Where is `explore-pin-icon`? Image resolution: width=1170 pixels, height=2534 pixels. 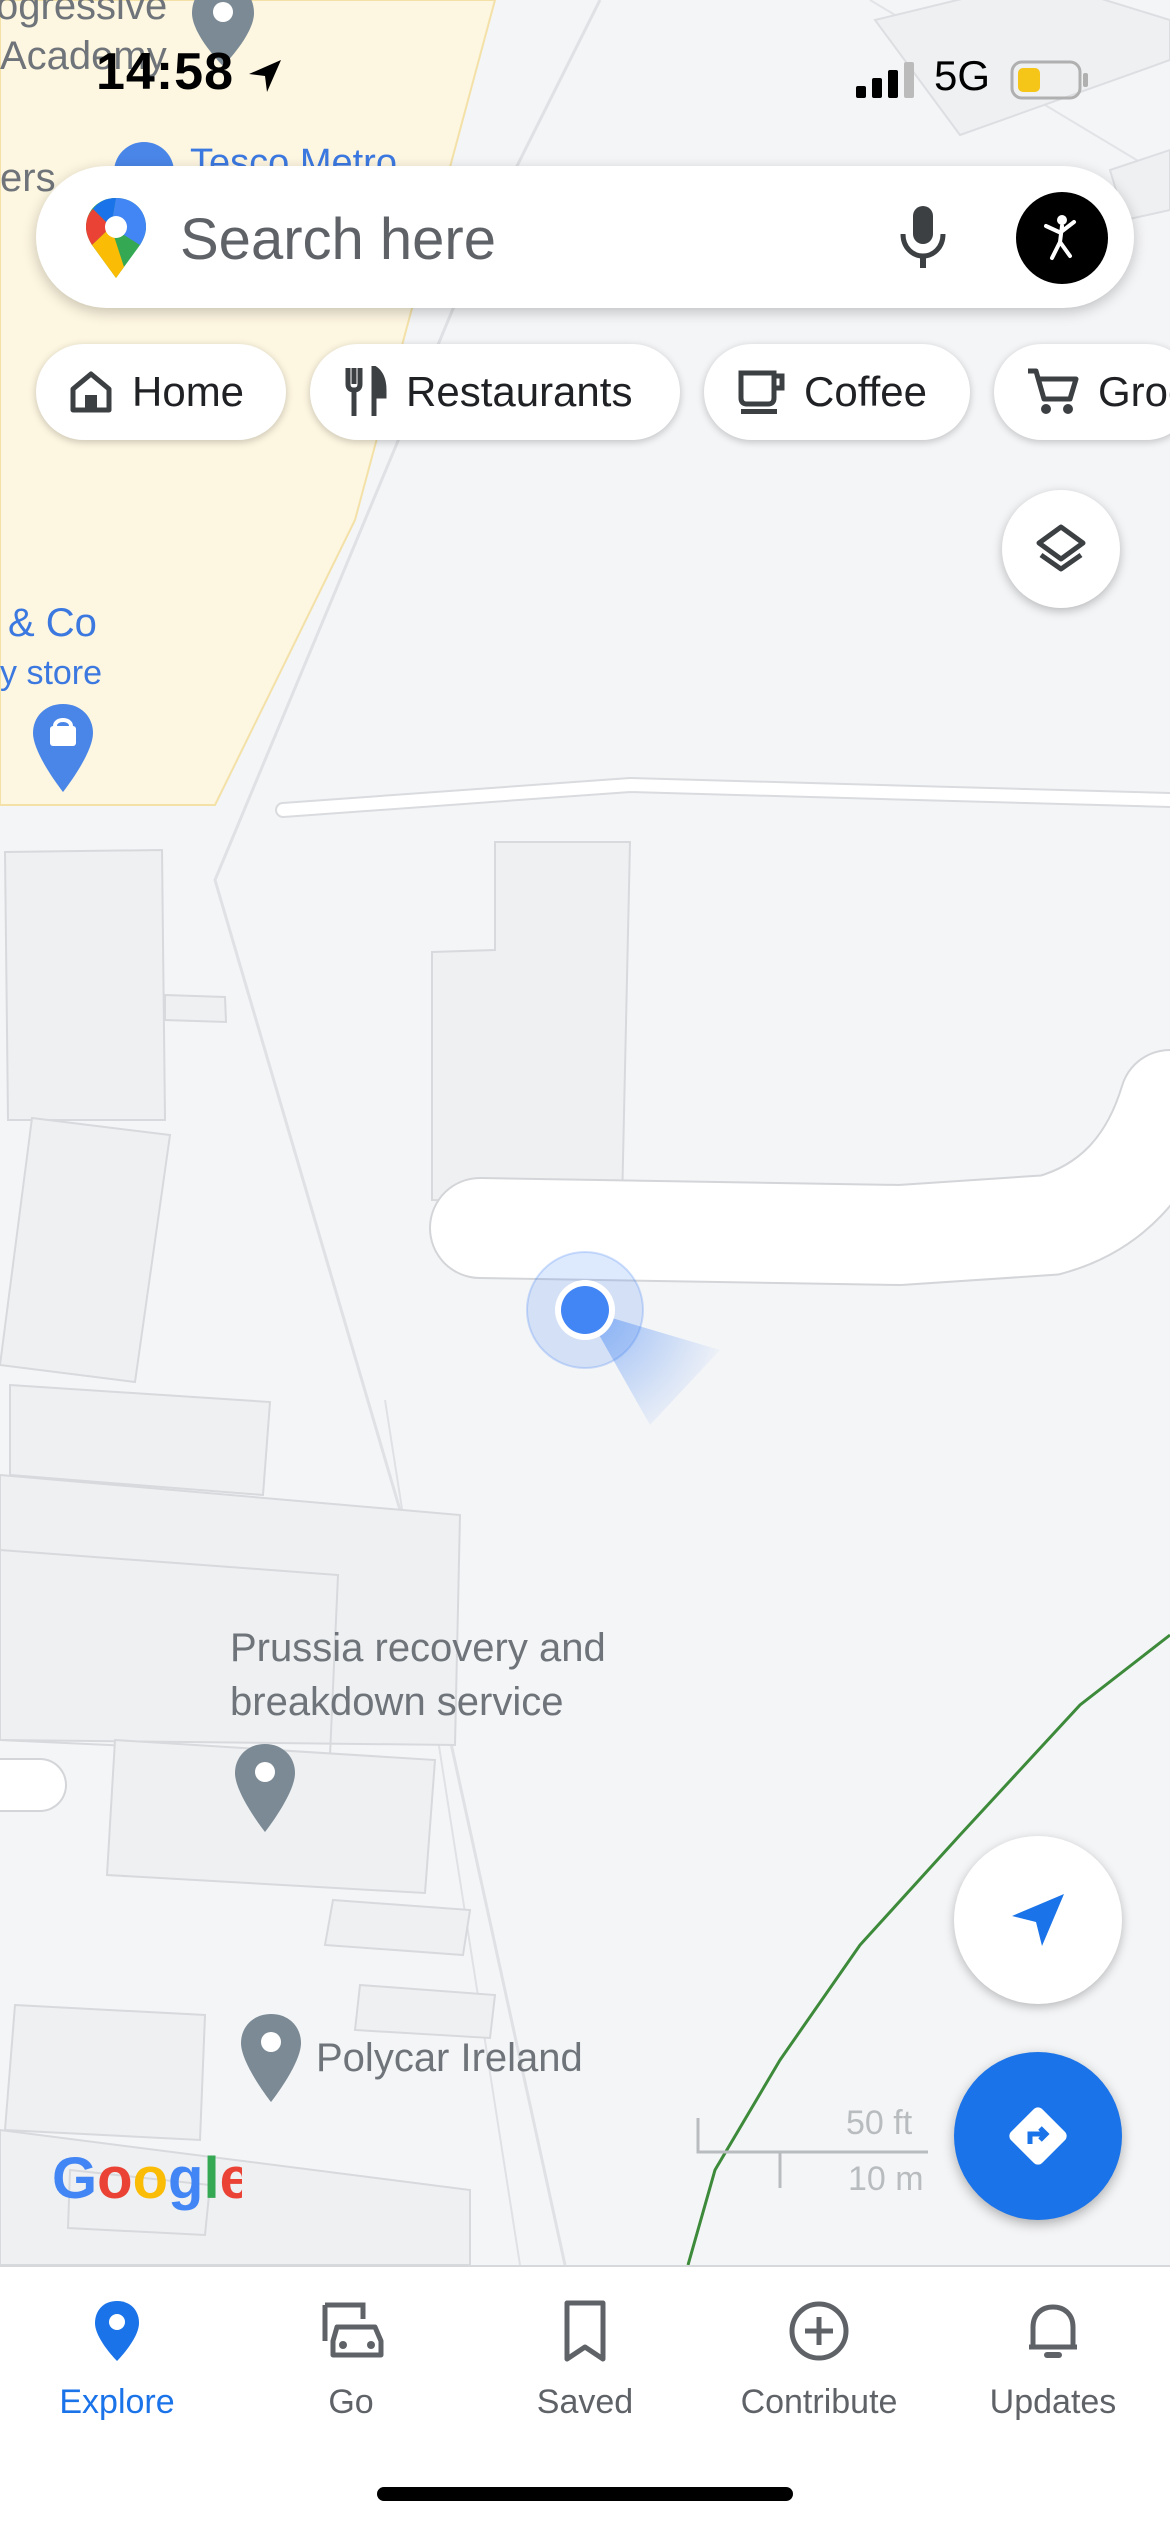 explore-pin-icon is located at coordinates (117, 2331).